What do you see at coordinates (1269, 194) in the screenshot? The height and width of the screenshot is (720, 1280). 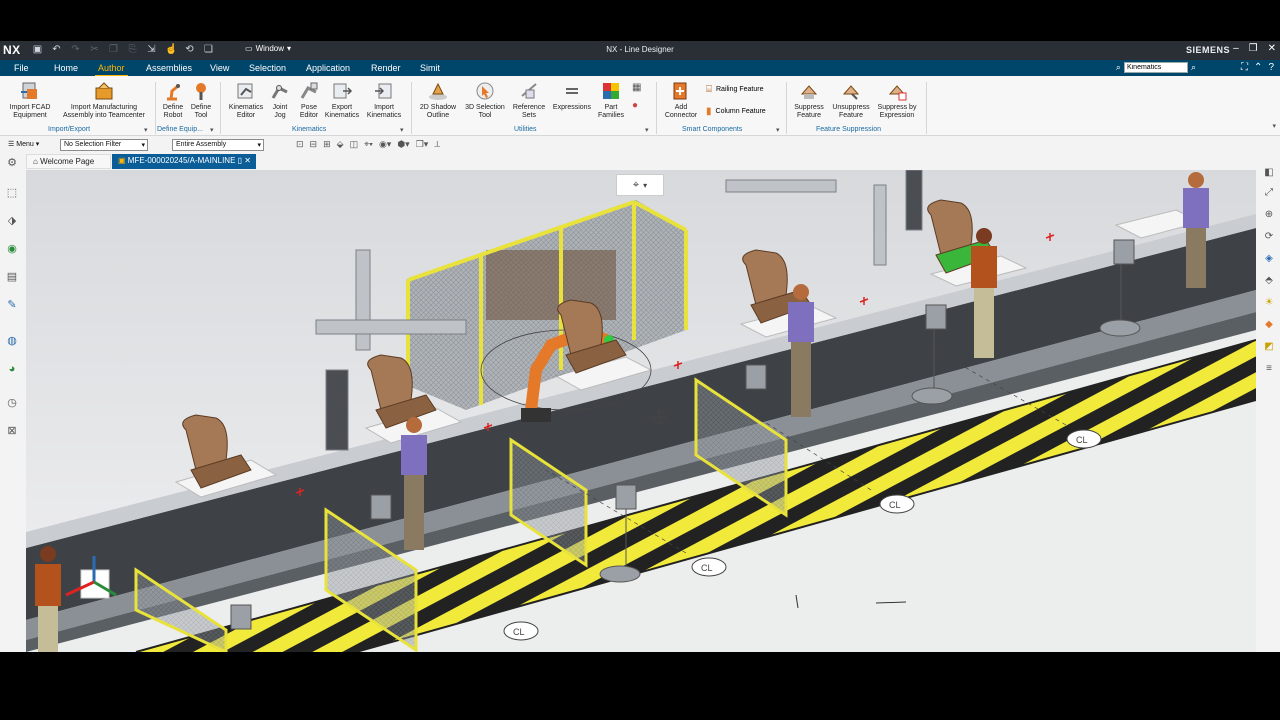 I see `fit-view-icon: ⤢` at bounding box center [1269, 194].